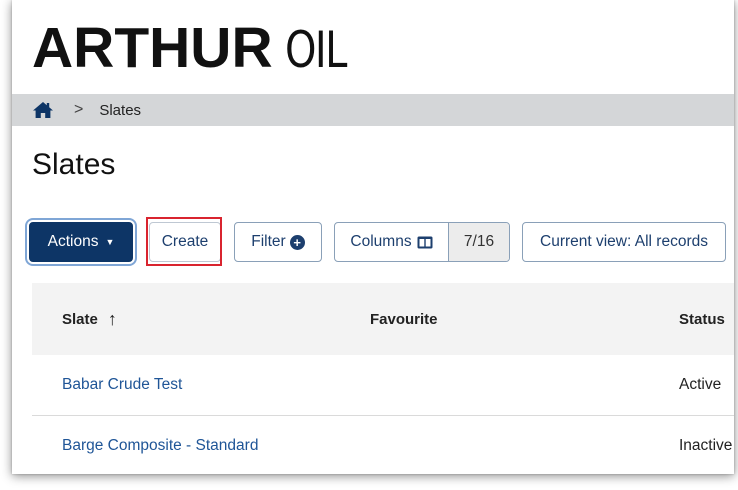 The height and width of the screenshot is (490, 738). Describe the element at coordinates (79, 109) in the screenshot. I see `chevron-right-icon: >` at that location.